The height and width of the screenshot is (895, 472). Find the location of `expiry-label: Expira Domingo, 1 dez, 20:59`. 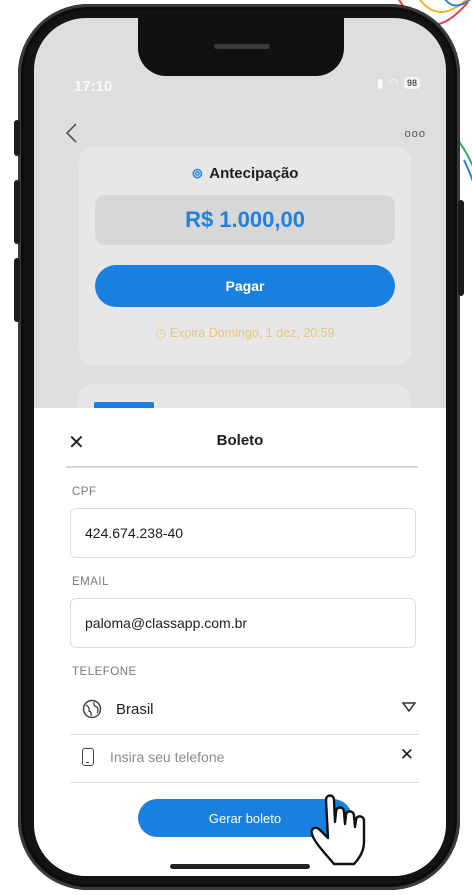

expiry-label: Expira Domingo, 1 dez, 20:59 is located at coordinates (252, 333).